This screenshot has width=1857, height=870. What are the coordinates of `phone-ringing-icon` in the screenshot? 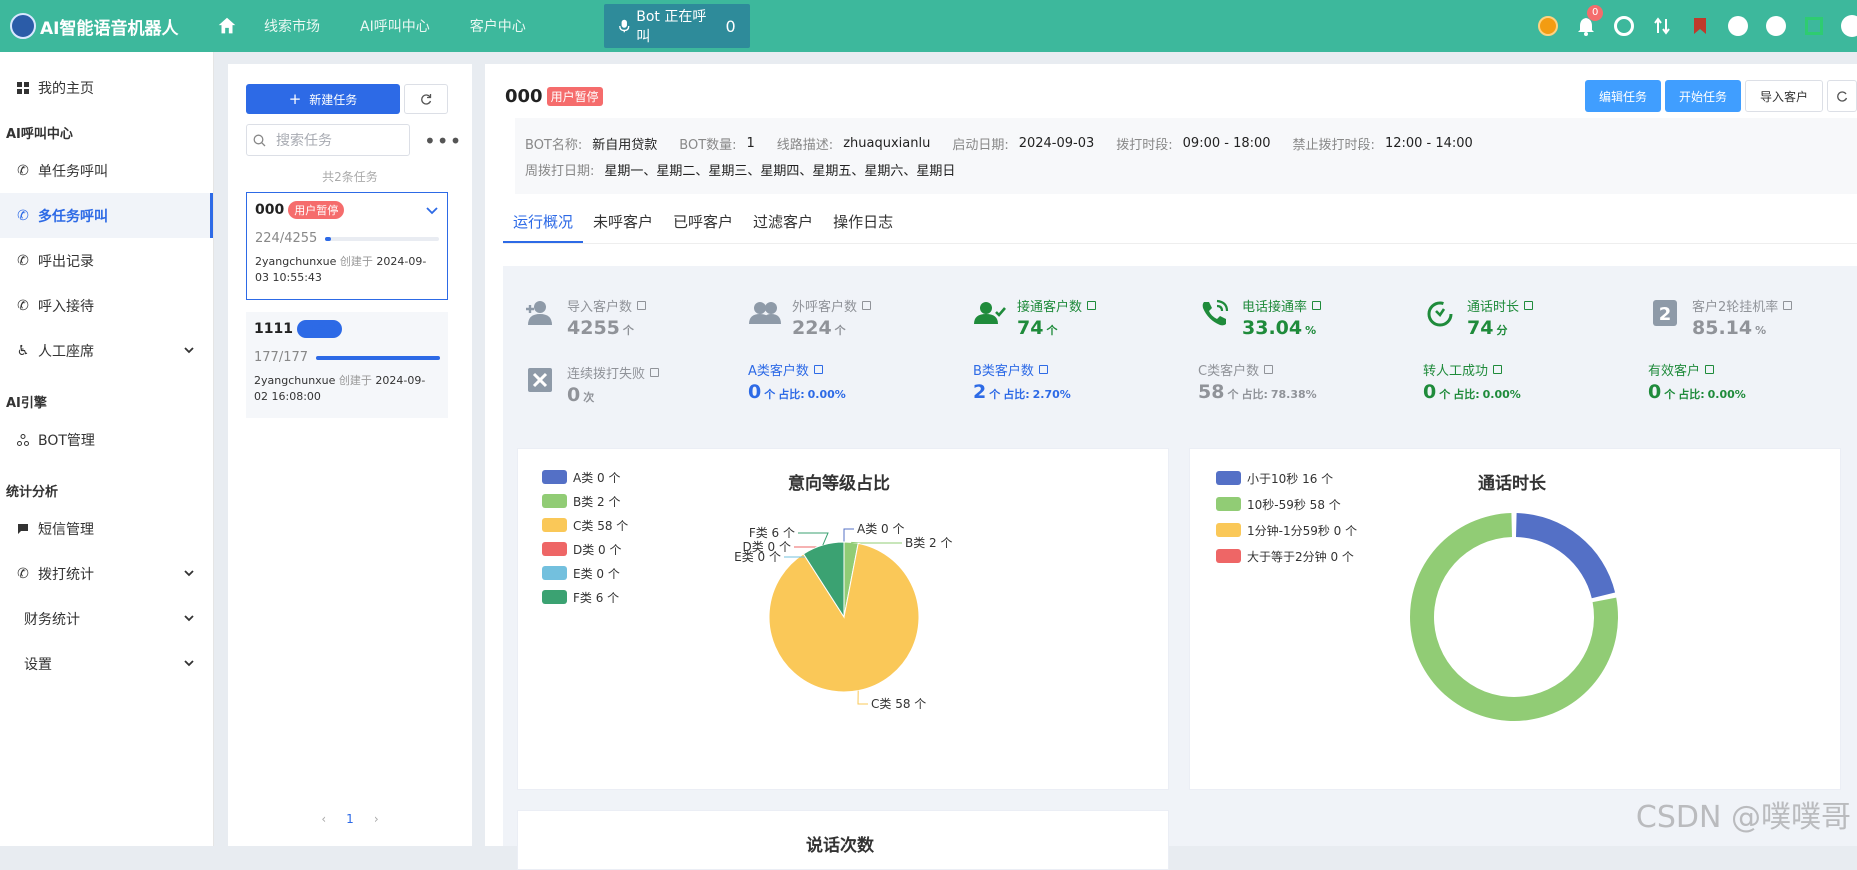 It's located at (1215, 313).